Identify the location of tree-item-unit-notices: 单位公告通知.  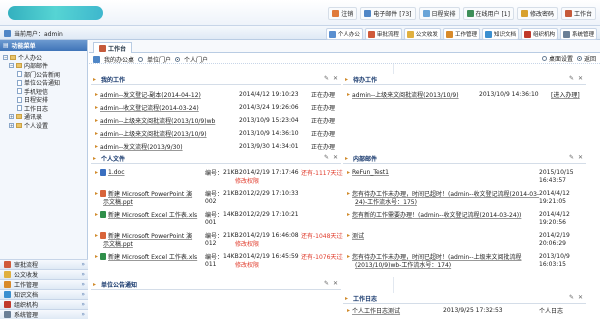
(45, 83).